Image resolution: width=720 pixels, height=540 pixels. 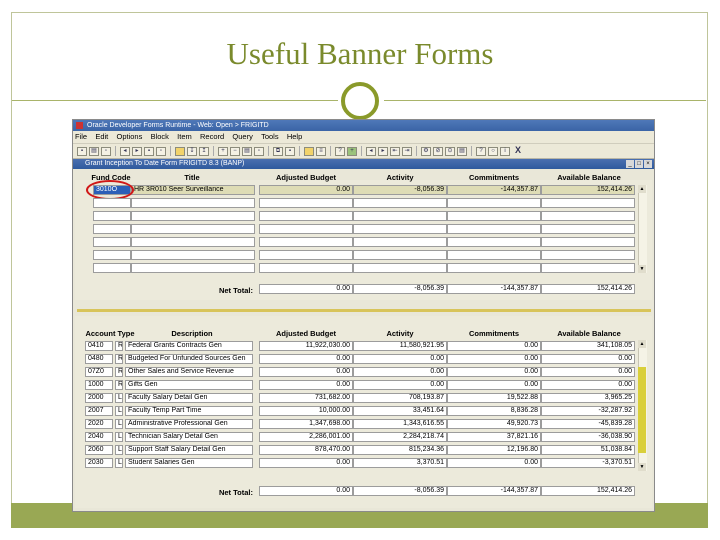 What do you see at coordinates (137, 151) in the screenshot?
I see `select-icon: ▸` at bounding box center [137, 151].